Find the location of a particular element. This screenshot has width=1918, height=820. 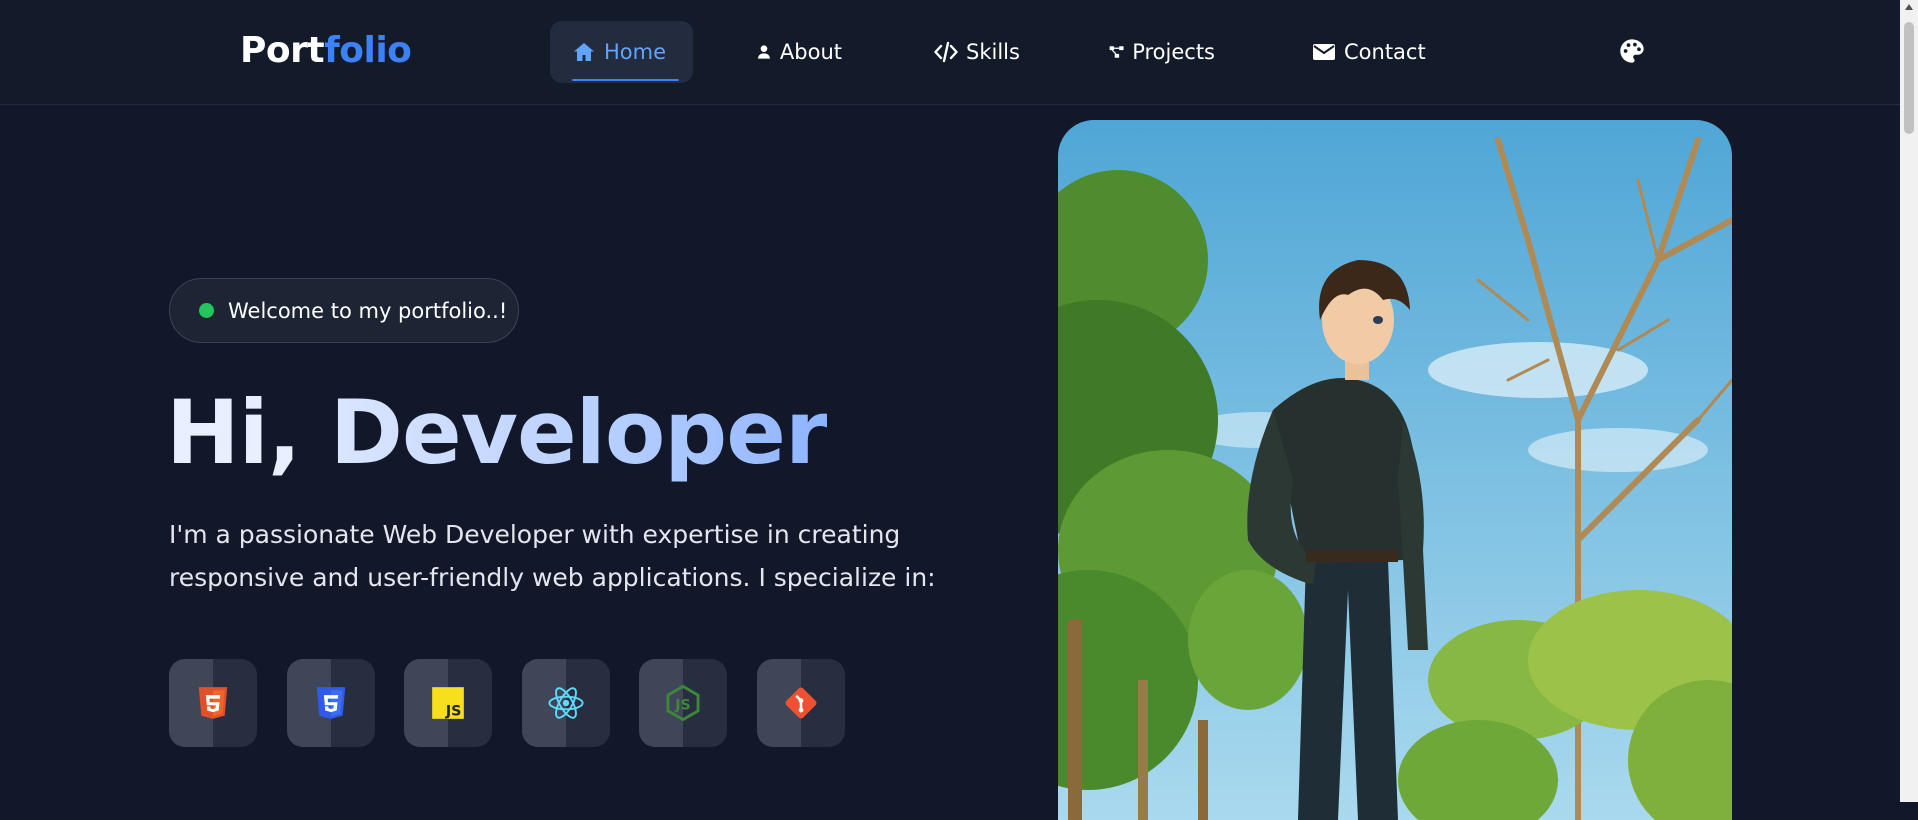

welcome-badge: Welcome to my portfolio..! is located at coordinates (344, 310).